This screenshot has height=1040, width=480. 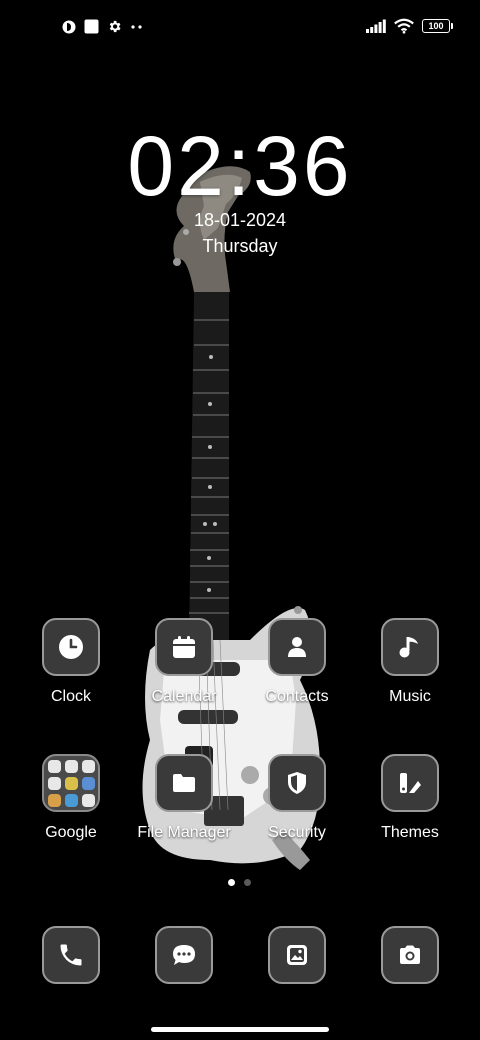 I want to click on battery-icon: 100, so click(x=437, y=26).